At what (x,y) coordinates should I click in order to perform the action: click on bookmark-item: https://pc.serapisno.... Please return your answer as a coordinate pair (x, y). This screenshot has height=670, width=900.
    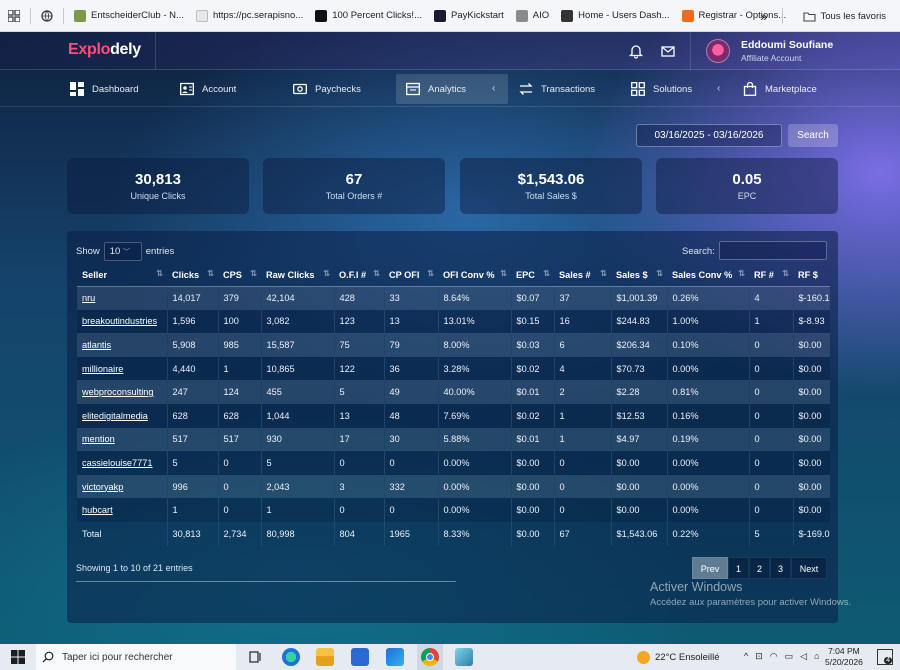
    Looking at the image, I should click on (249, 15).